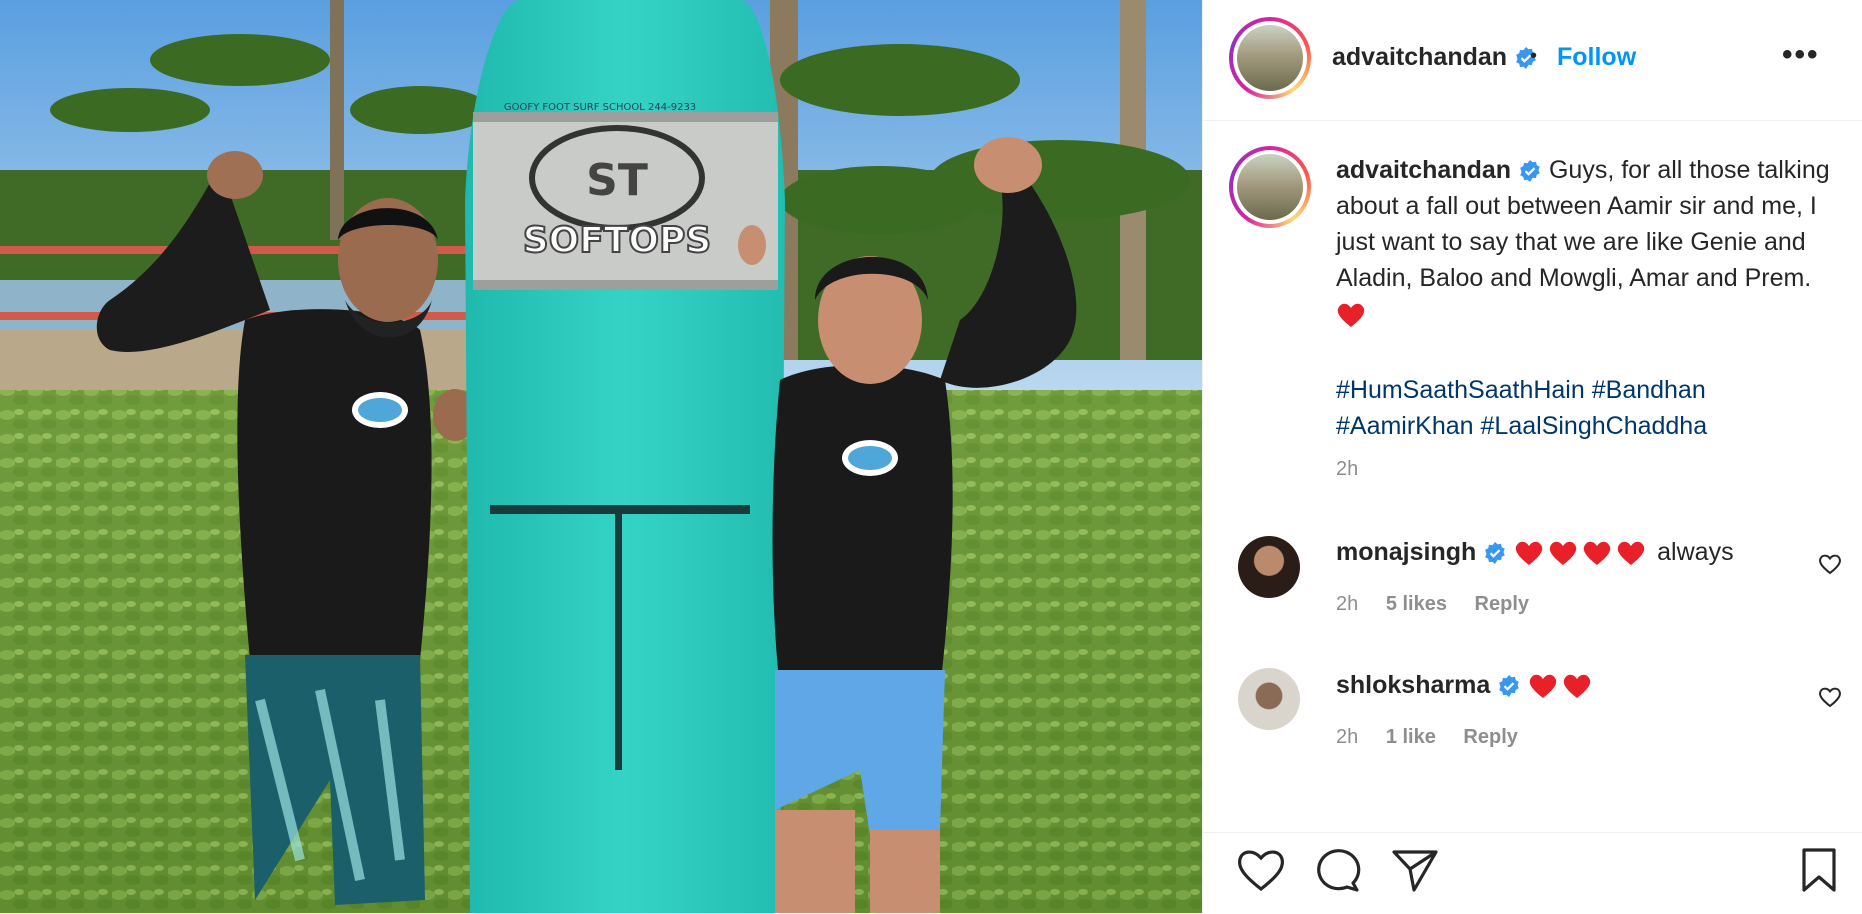  I want to click on comment-likes: 1 like, so click(1411, 737).